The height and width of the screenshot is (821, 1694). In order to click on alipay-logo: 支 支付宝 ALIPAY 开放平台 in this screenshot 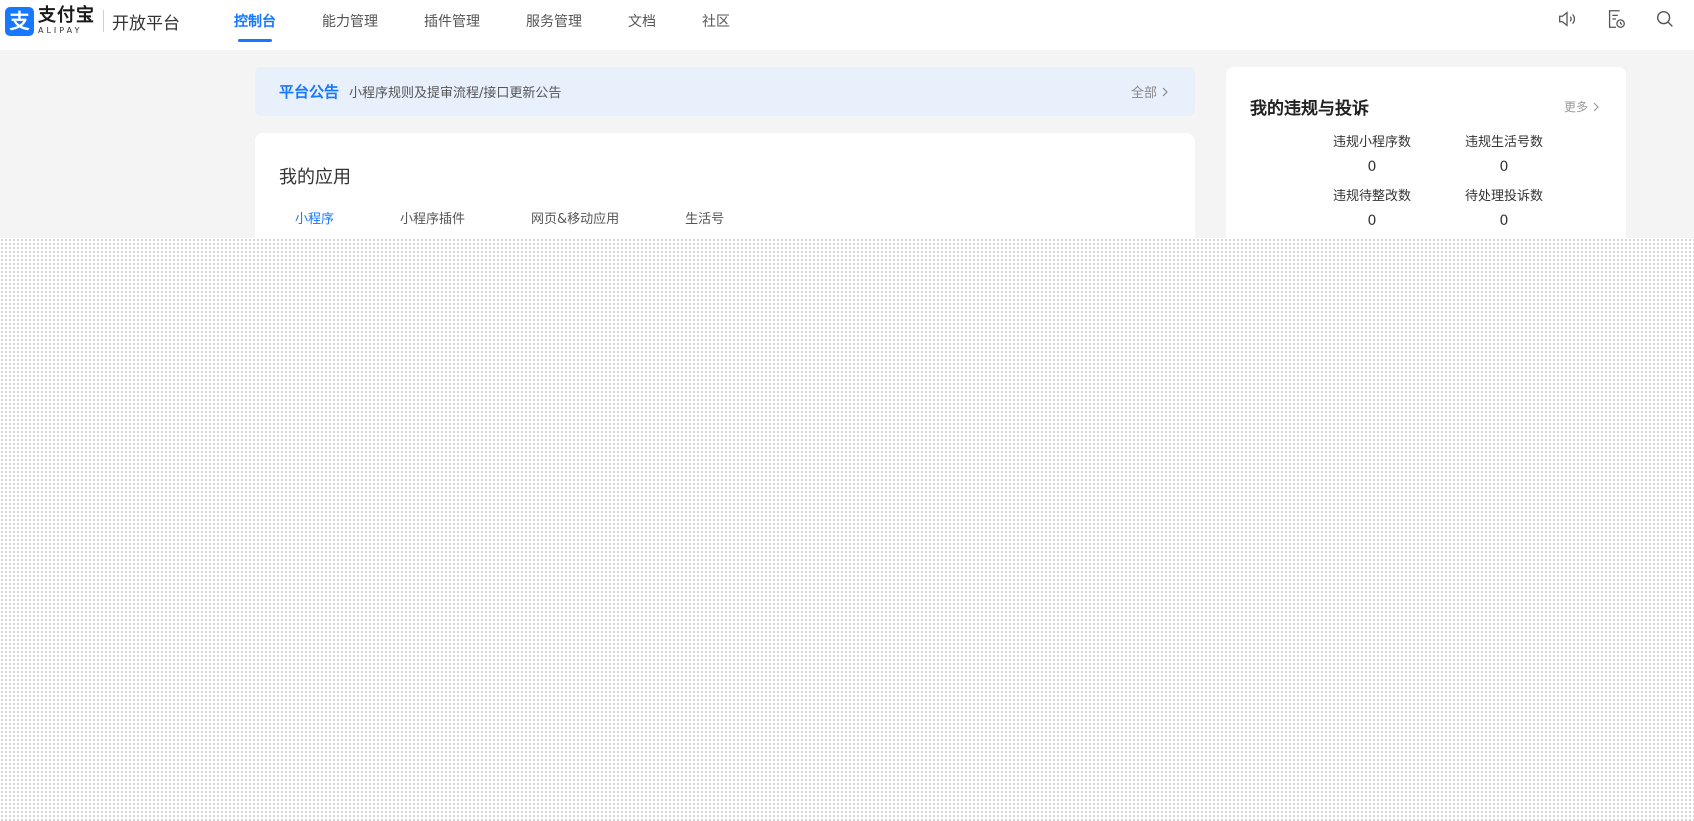, I will do `click(92, 21)`.